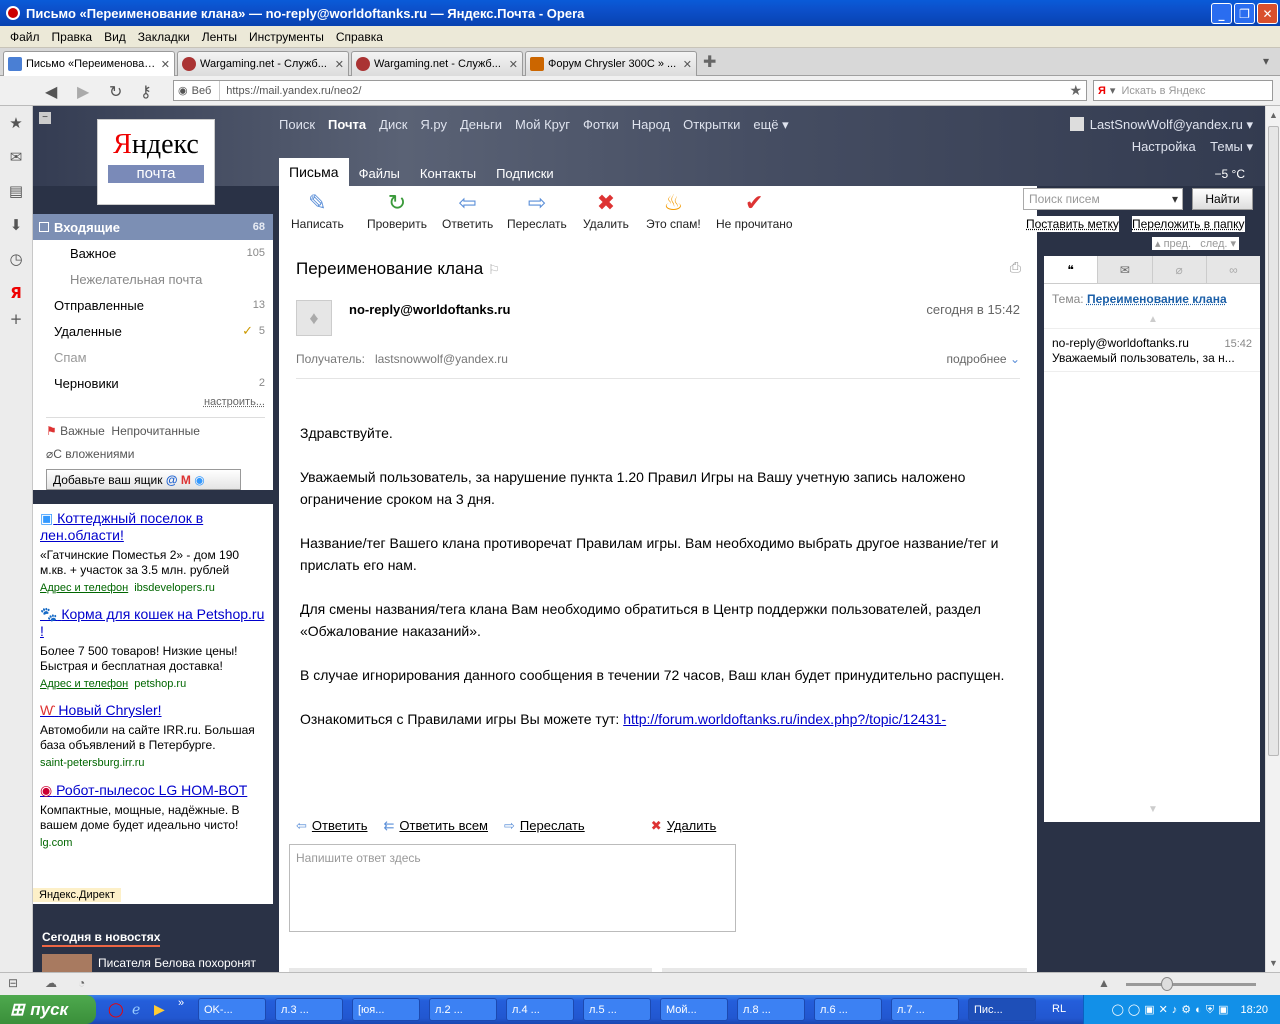 The height and width of the screenshot is (1024, 1280). What do you see at coordinates (1273, 963) in the screenshot?
I see `scroll-down-arrow-icon: ▼` at bounding box center [1273, 963].